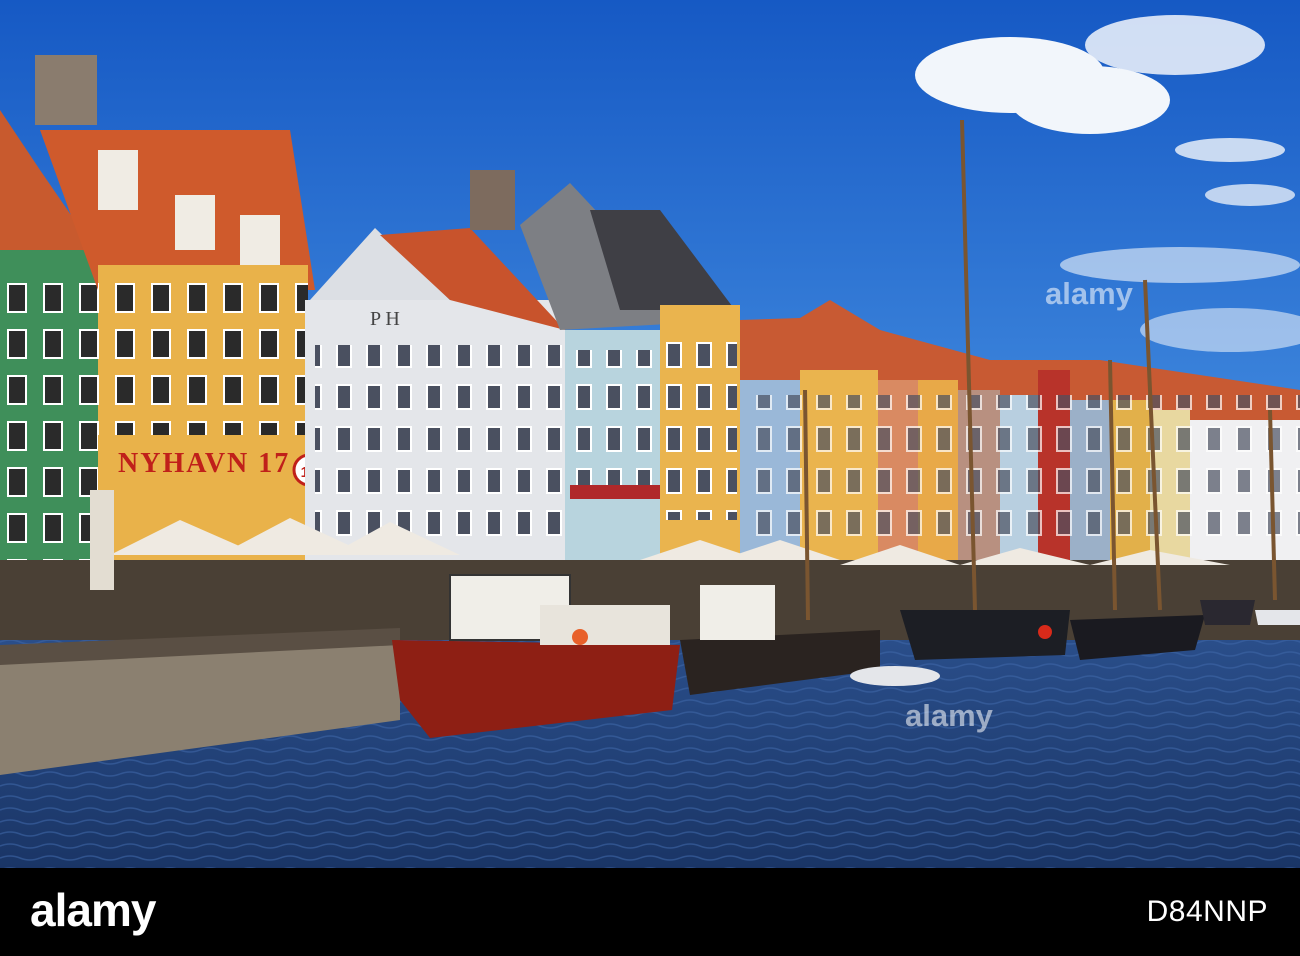  I want to click on light-blue-house, so click(615, 445).